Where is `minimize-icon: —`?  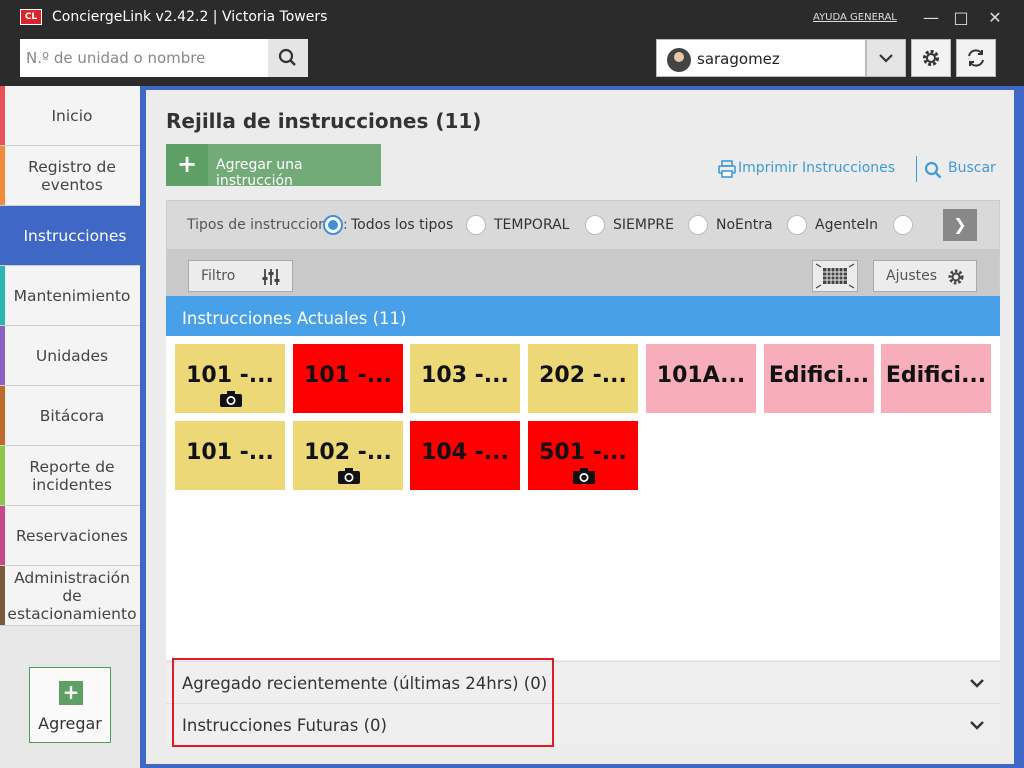 minimize-icon: — is located at coordinates (931, 18).